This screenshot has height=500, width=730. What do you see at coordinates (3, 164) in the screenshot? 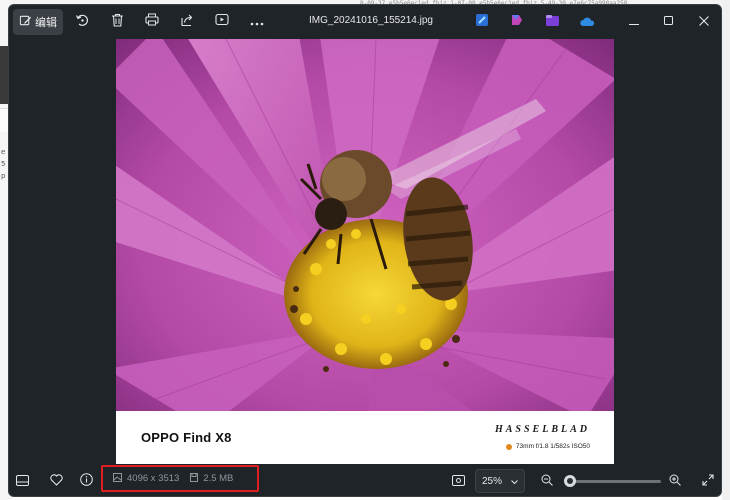
I see `background-text-fragment: 5` at bounding box center [3, 164].